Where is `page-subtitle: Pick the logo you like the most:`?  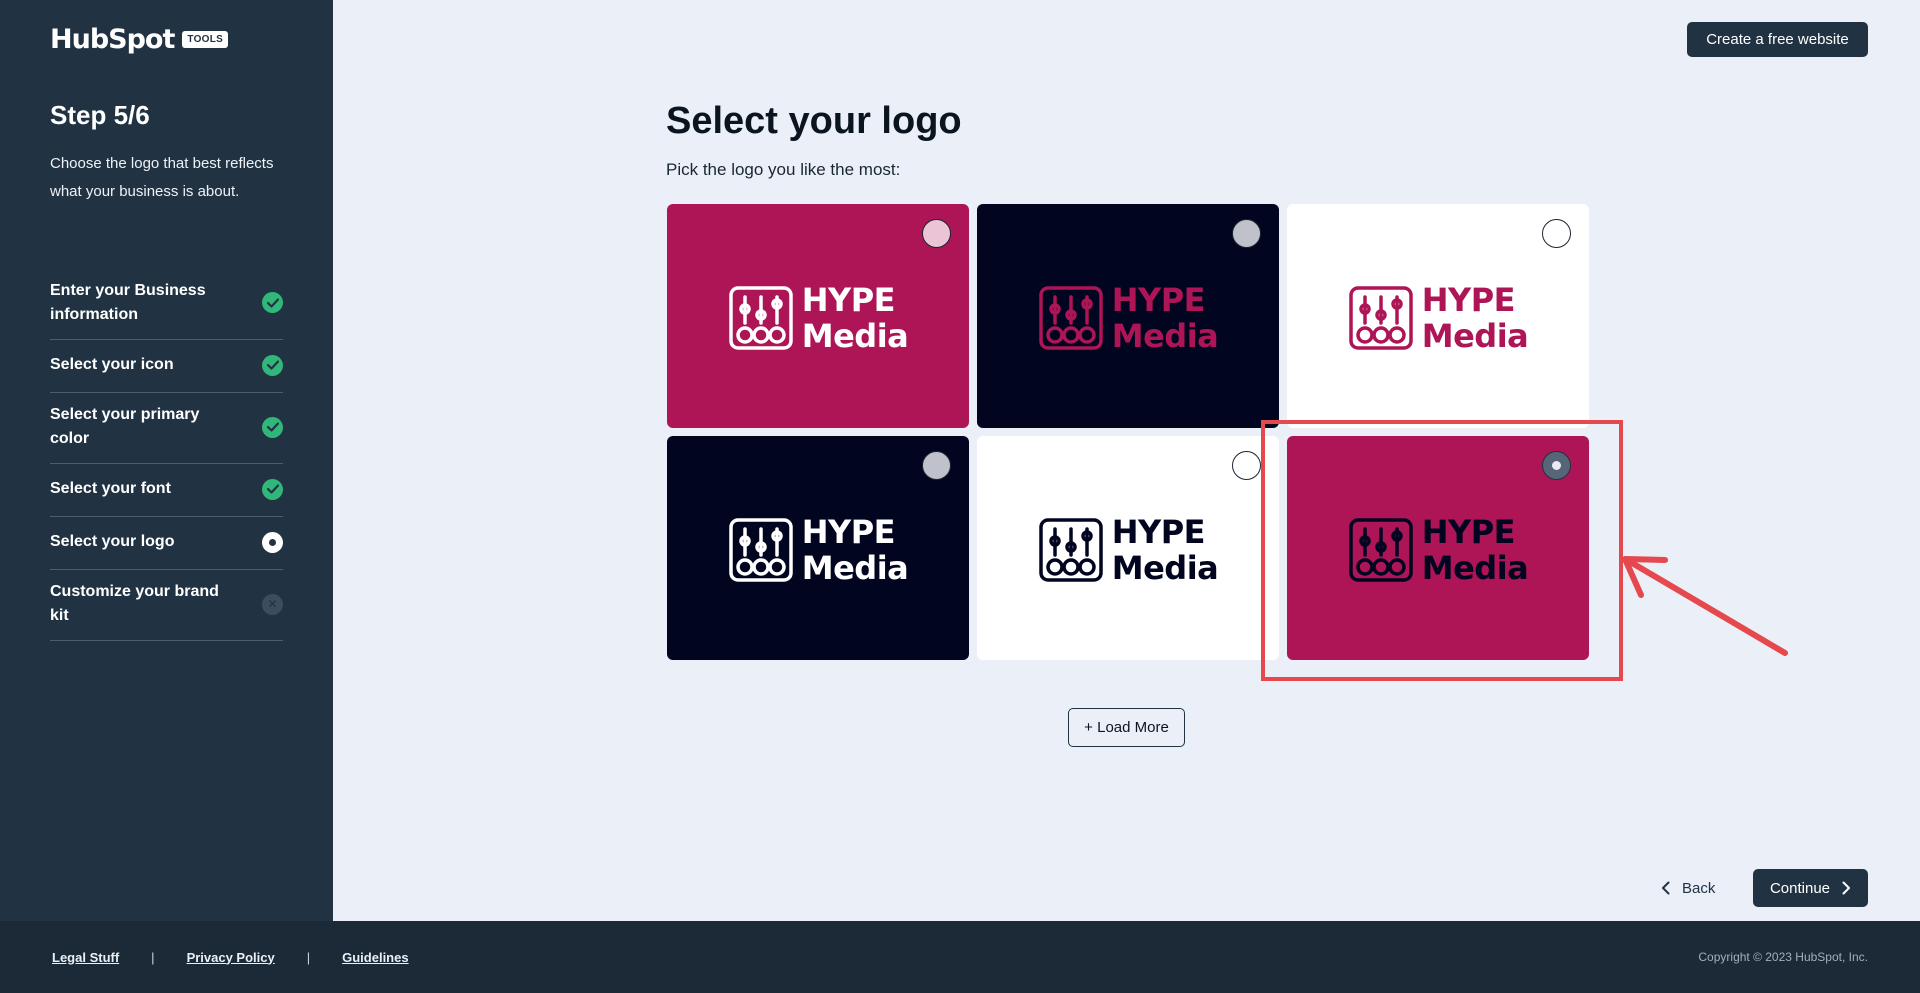
page-subtitle: Pick the logo you like the most: is located at coordinates (783, 169).